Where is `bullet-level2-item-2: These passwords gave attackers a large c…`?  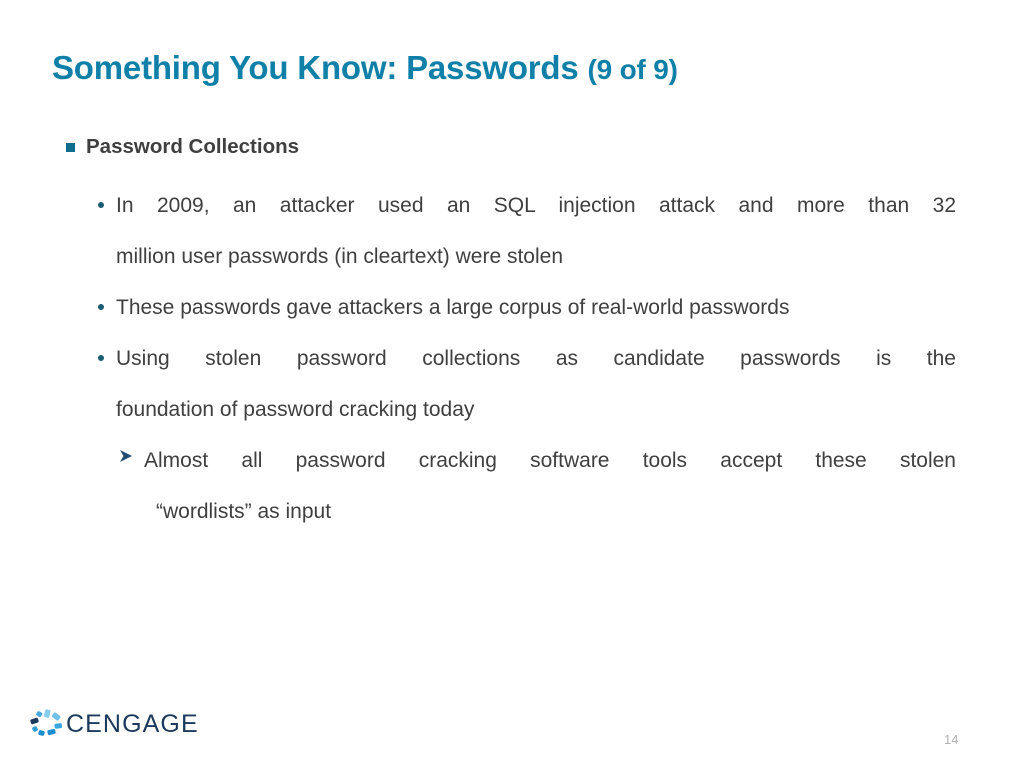
bullet-level2-item-2: These passwords gave attackers a large c… is located at coordinates (506, 307).